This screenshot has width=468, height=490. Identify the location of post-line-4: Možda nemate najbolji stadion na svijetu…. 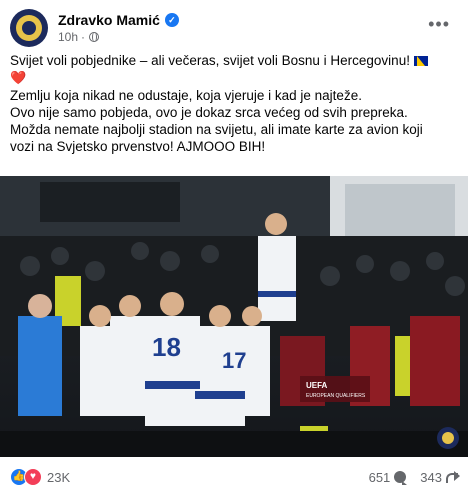
(216, 130).